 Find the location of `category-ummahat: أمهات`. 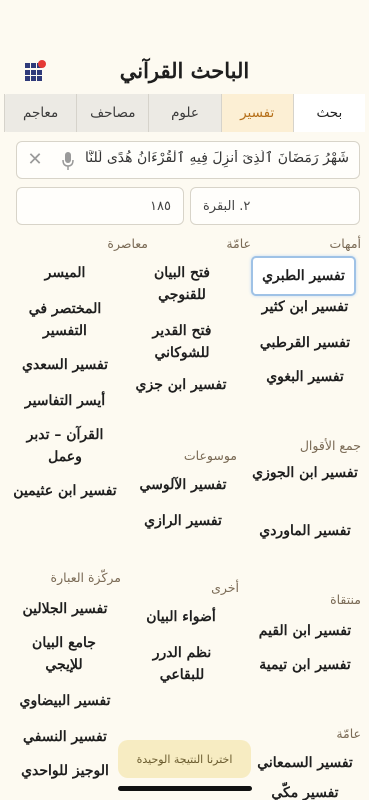

category-ummahat: أمهات is located at coordinates (345, 243).